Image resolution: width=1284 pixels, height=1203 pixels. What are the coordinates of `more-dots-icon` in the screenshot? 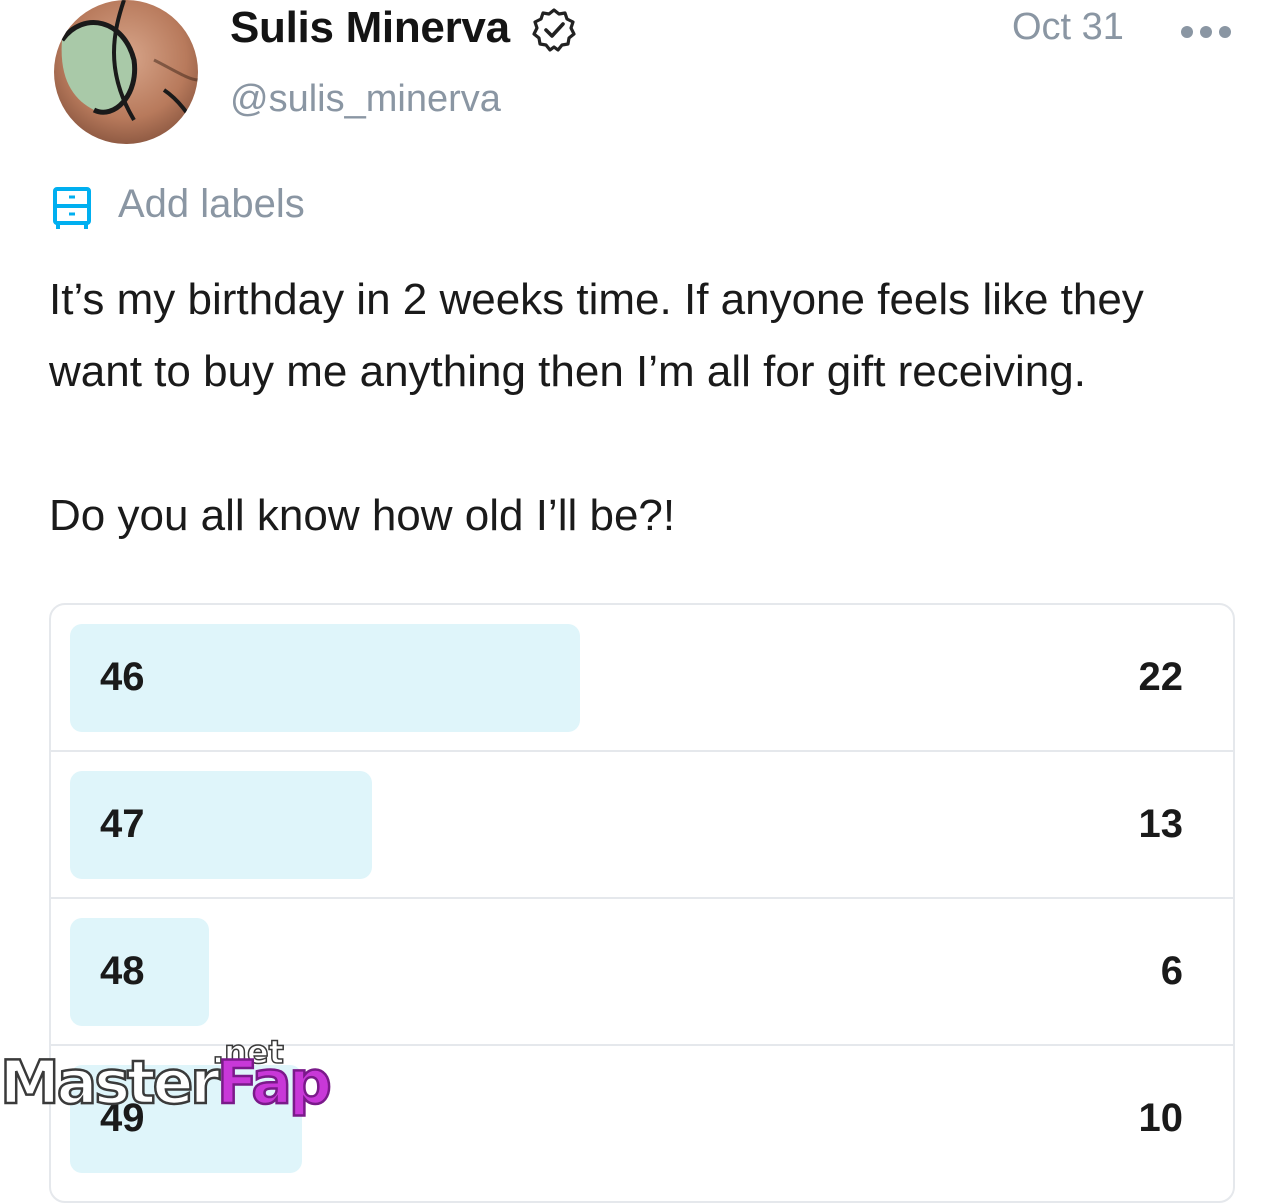 It's located at (1206, 32).